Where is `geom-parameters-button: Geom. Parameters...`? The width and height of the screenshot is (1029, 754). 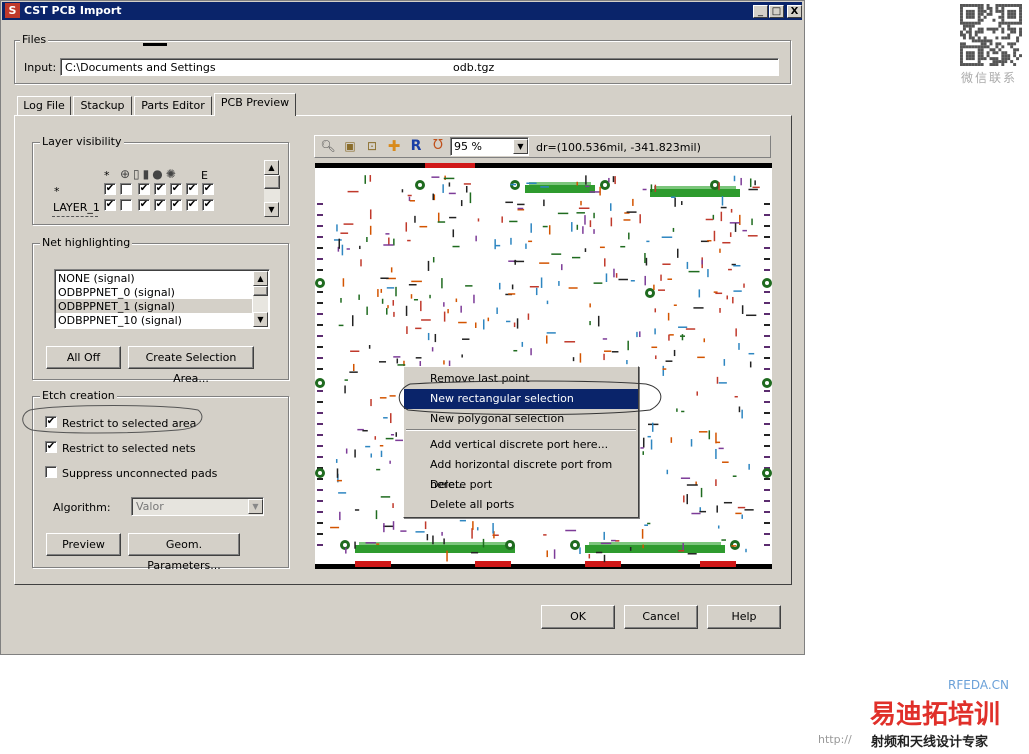
geom-parameters-button: Geom. Parameters... is located at coordinates (184, 552).